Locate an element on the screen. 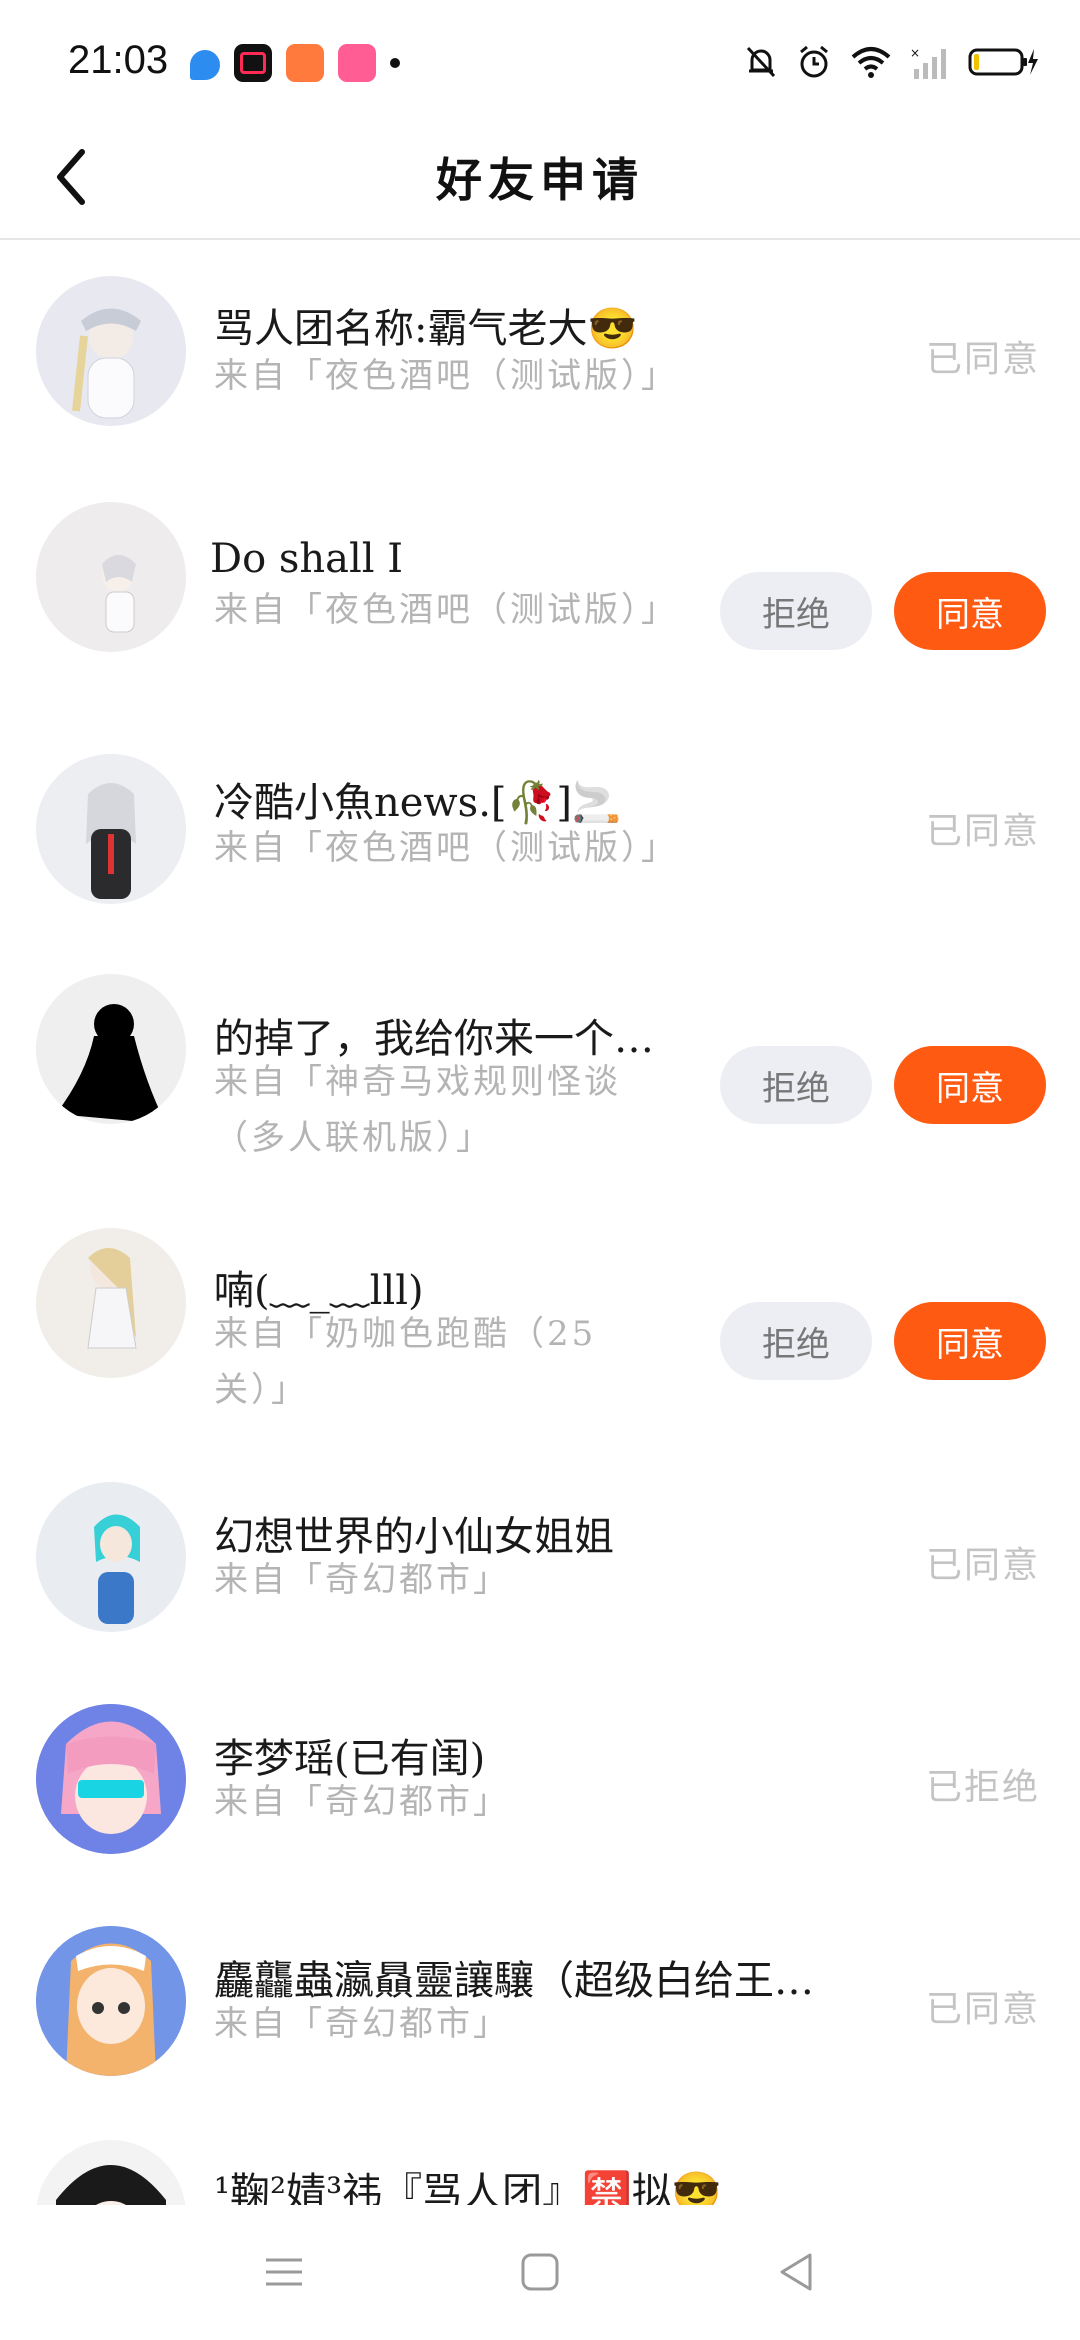  video-app-notification-icon is located at coordinates (253, 63).